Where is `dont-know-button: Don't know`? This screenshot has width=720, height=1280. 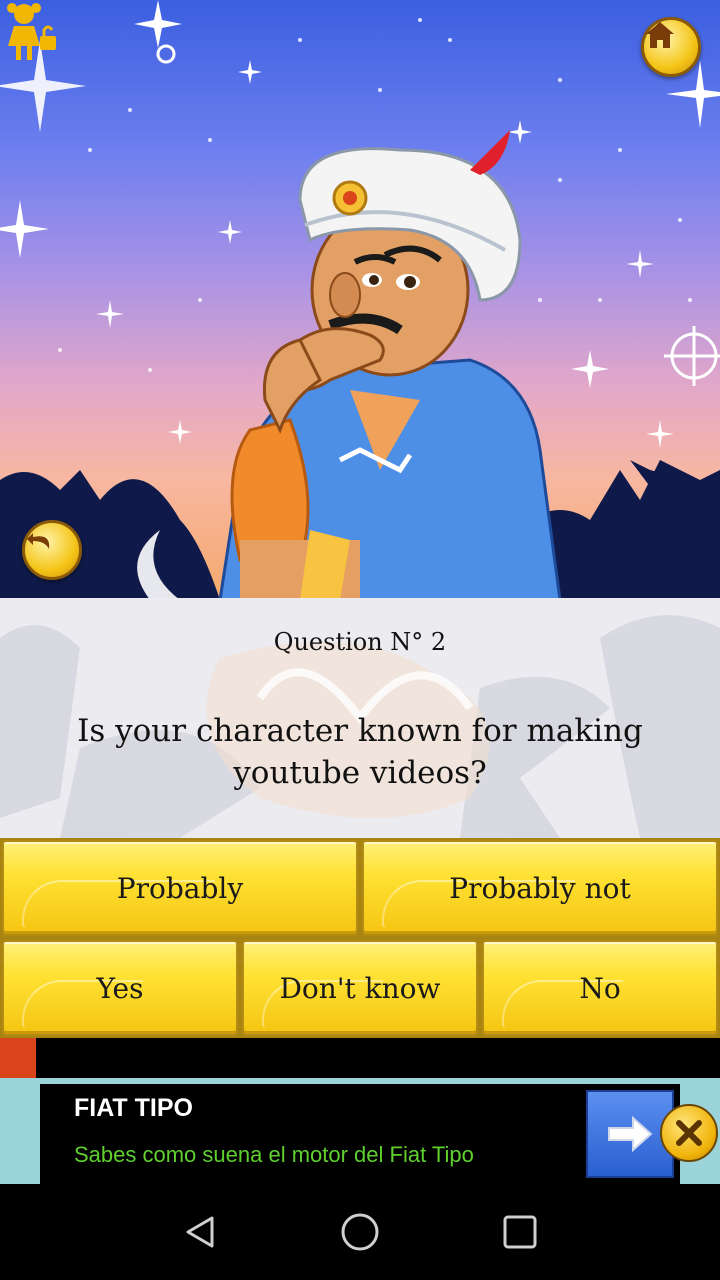
dont-know-button: Don't know is located at coordinates (360, 988).